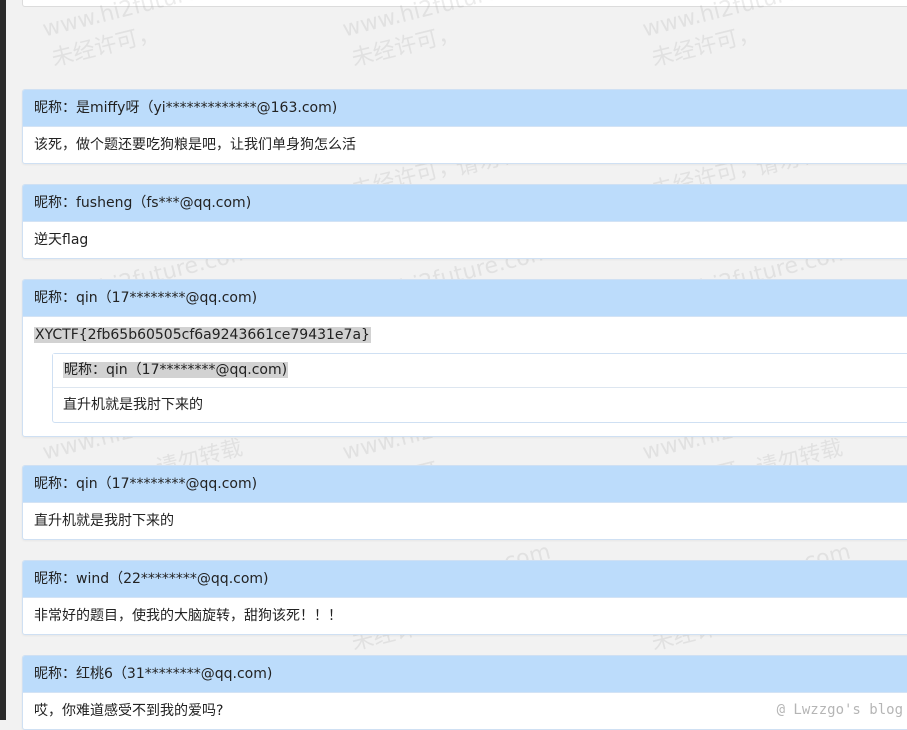 This screenshot has width=907, height=730. What do you see at coordinates (839, 710) in the screenshot?
I see `blog-watermark: @ Lwzzgo's blog` at bounding box center [839, 710].